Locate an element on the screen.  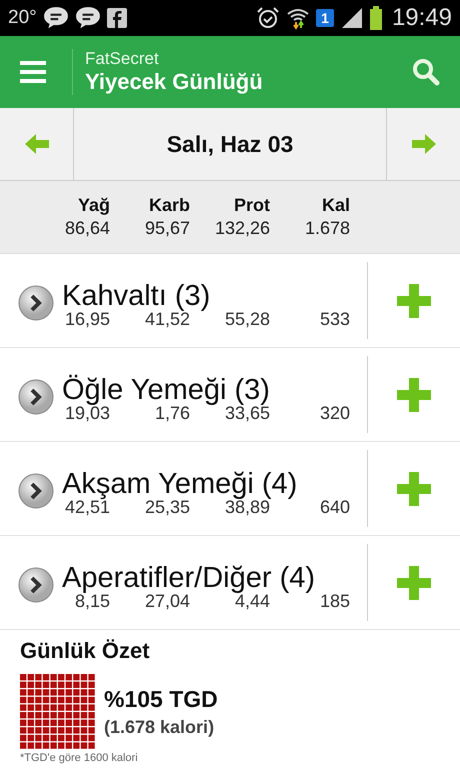
column-header: Karb is located at coordinates (169, 205).